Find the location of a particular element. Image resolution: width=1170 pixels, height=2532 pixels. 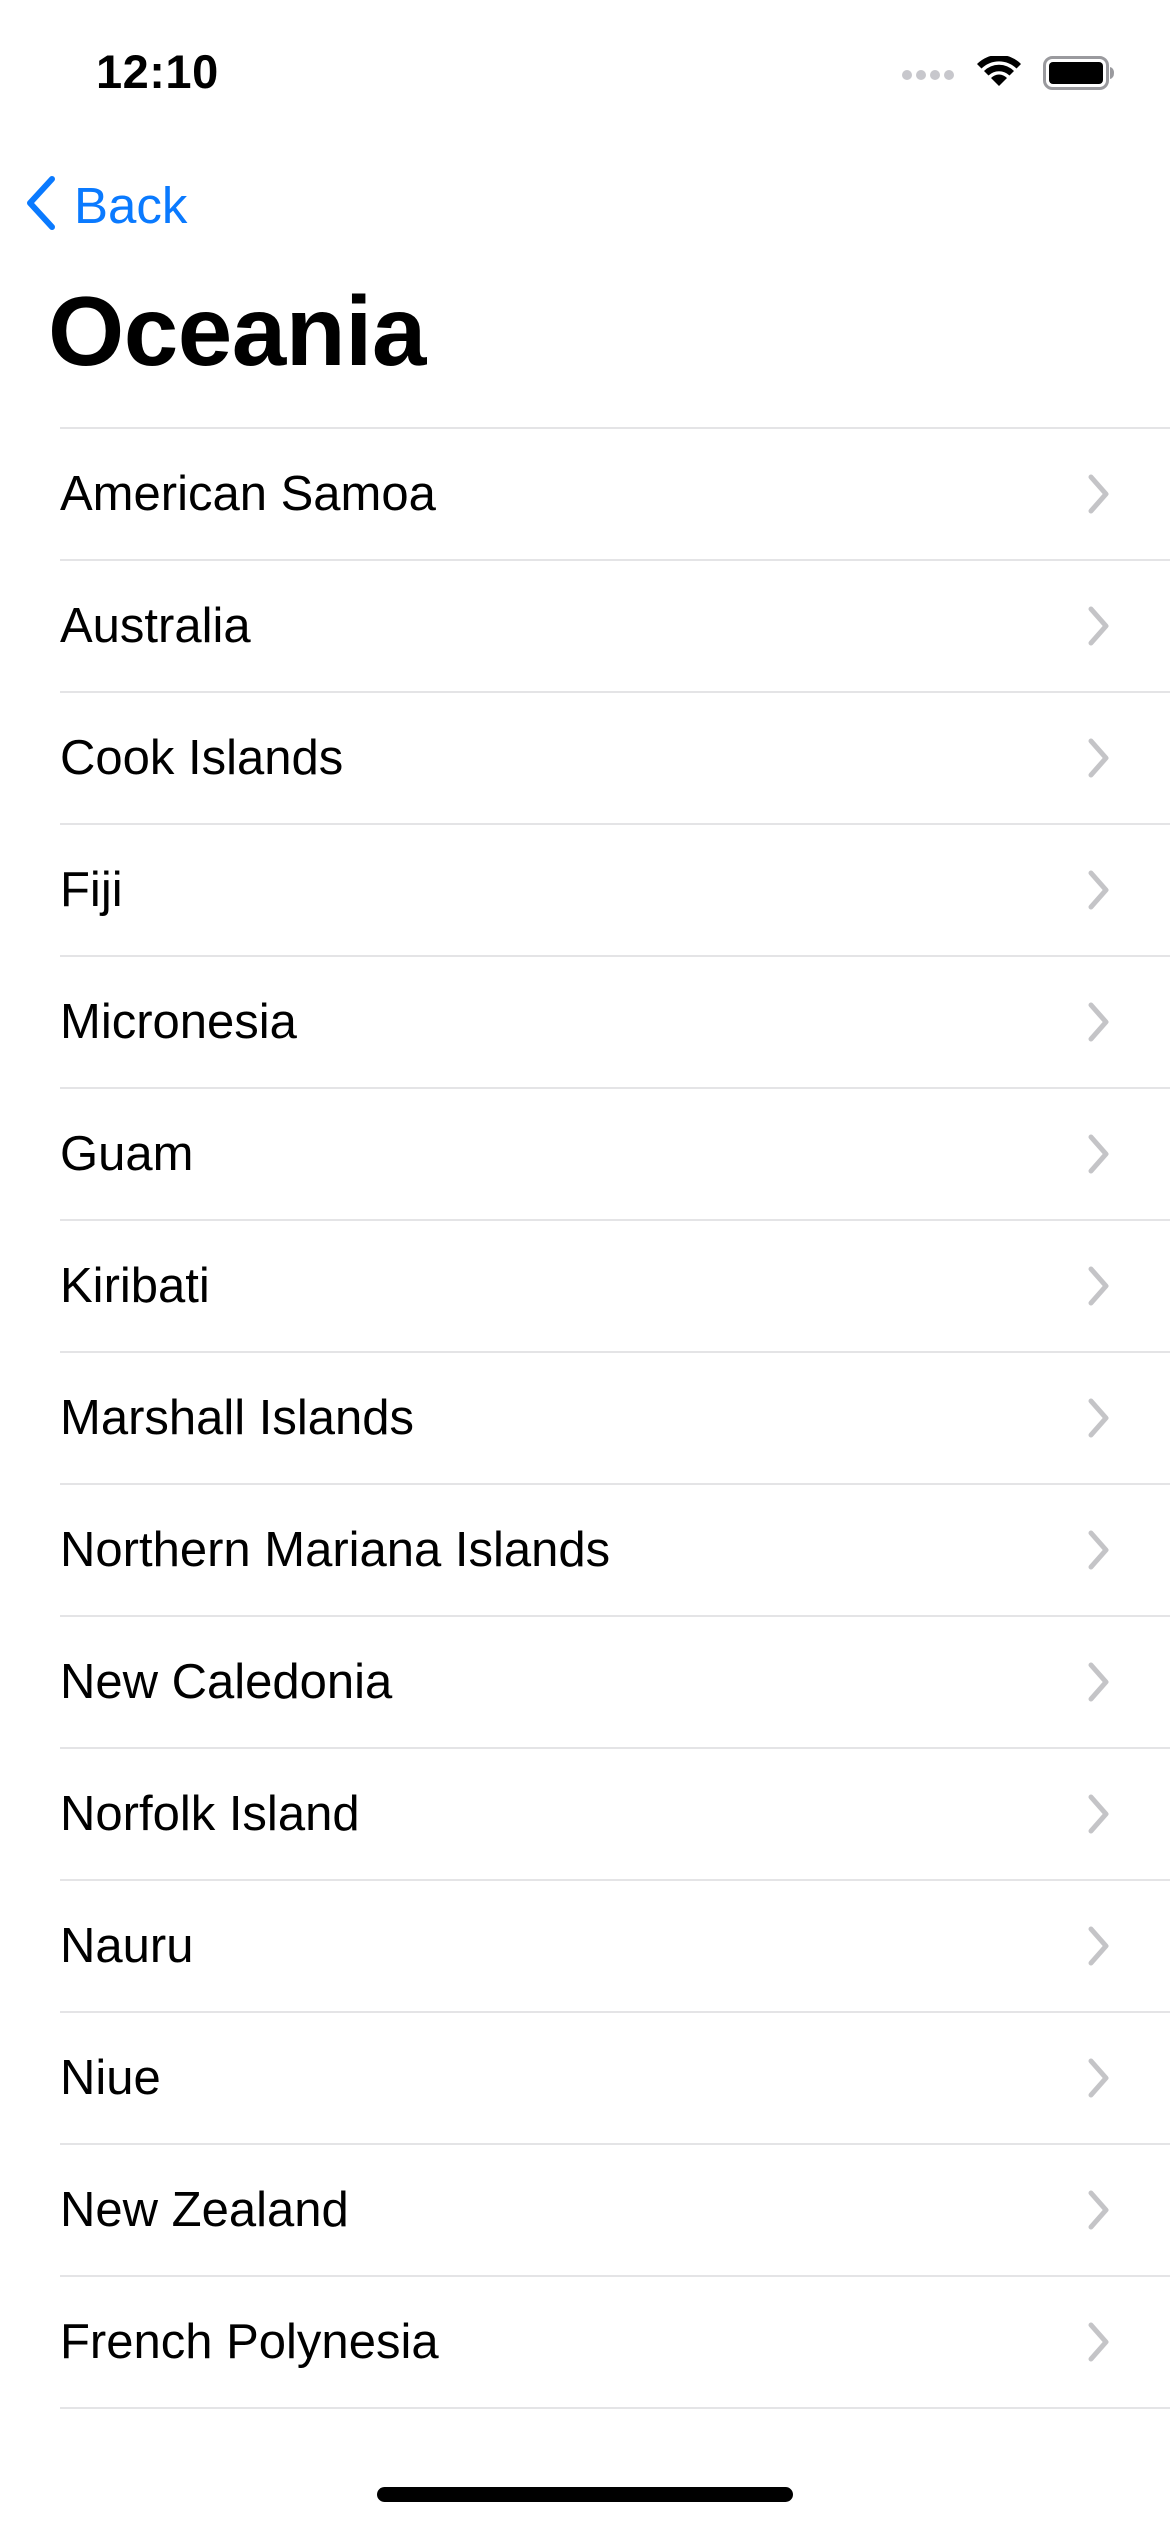

list-item-label: New Zealand is located at coordinates (204, 2210).